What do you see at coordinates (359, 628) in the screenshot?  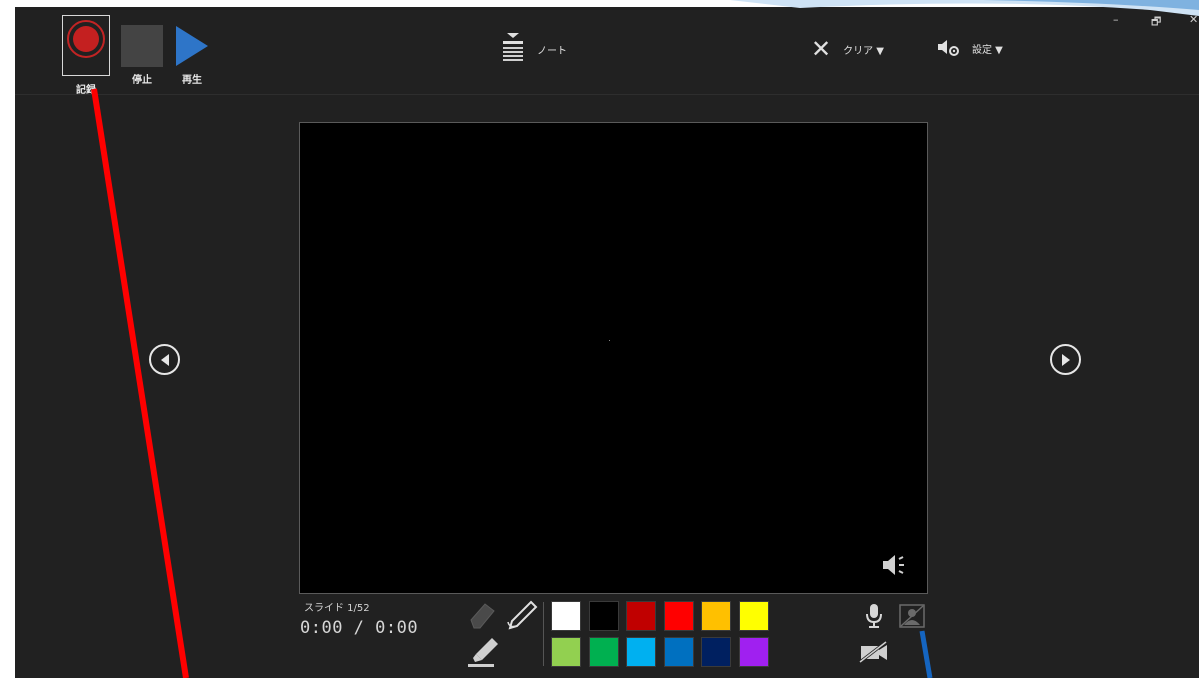 I see `recording-timer: 0:00 / 0:00` at bounding box center [359, 628].